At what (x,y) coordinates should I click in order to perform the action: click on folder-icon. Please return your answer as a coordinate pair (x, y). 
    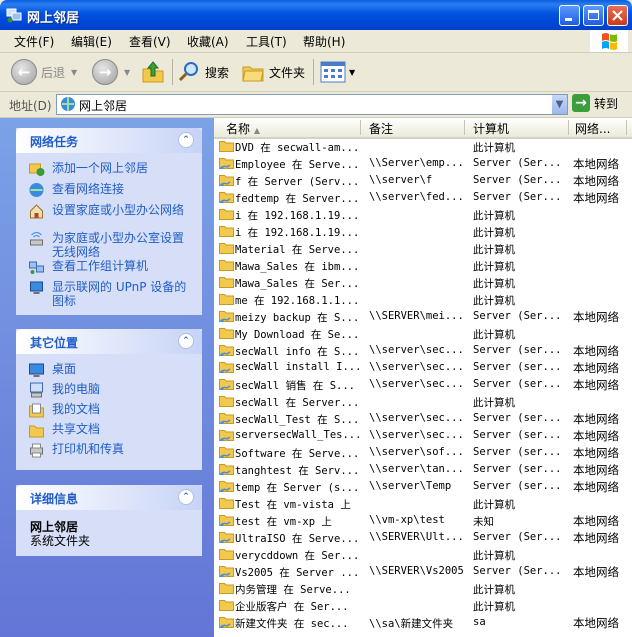
    Looking at the image, I should click on (226, 248).